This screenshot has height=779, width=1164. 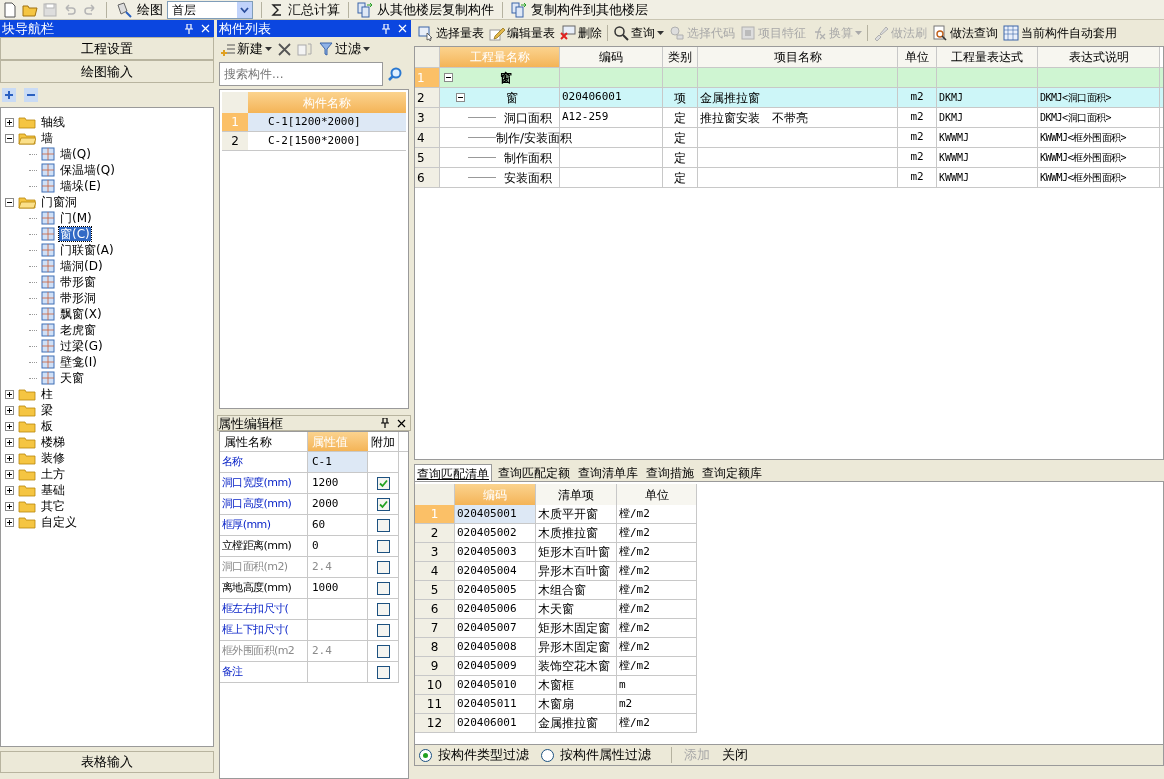 I want to click on toolbar-button: 从其他楼层复制构件, so click(x=425, y=10).